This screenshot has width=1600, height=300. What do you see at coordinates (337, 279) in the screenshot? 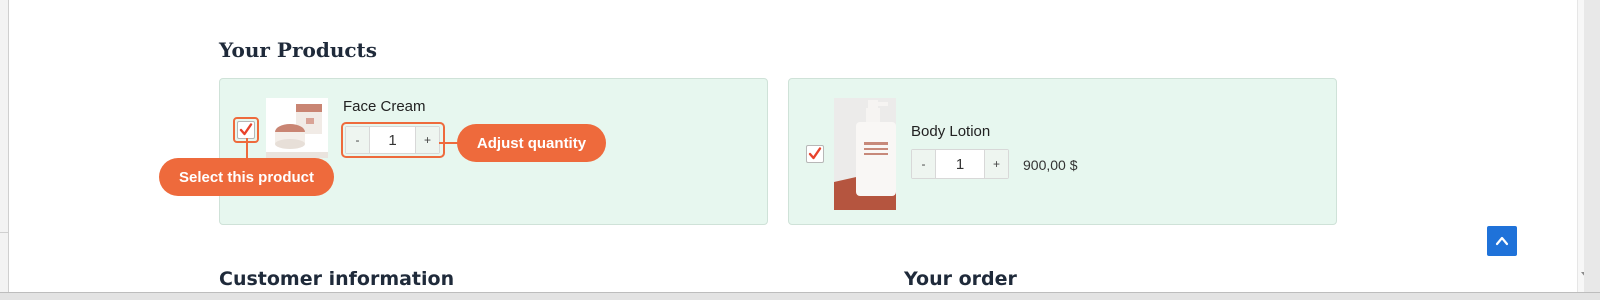
I see `customer-information-heading: Customer information` at bounding box center [337, 279].